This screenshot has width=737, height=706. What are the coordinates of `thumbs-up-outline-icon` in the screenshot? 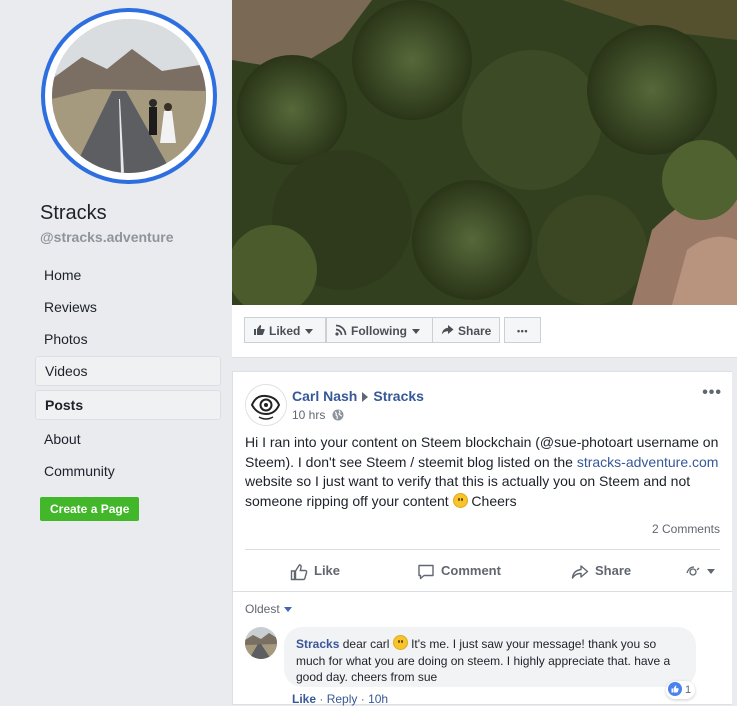 It's located at (299, 571).